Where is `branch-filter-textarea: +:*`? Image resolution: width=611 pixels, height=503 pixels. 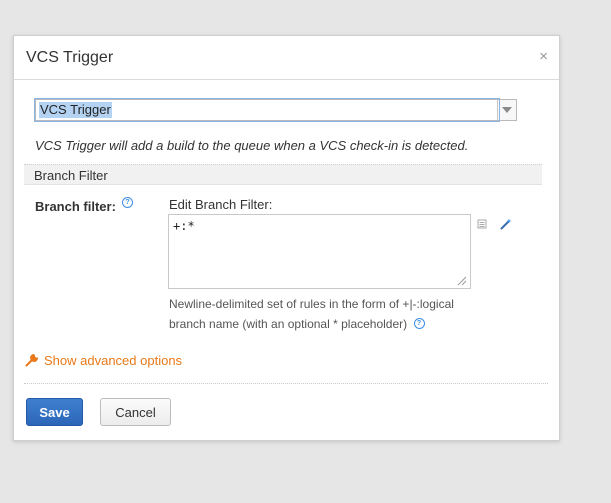 branch-filter-textarea: +:* is located at coordinates (319, 251).